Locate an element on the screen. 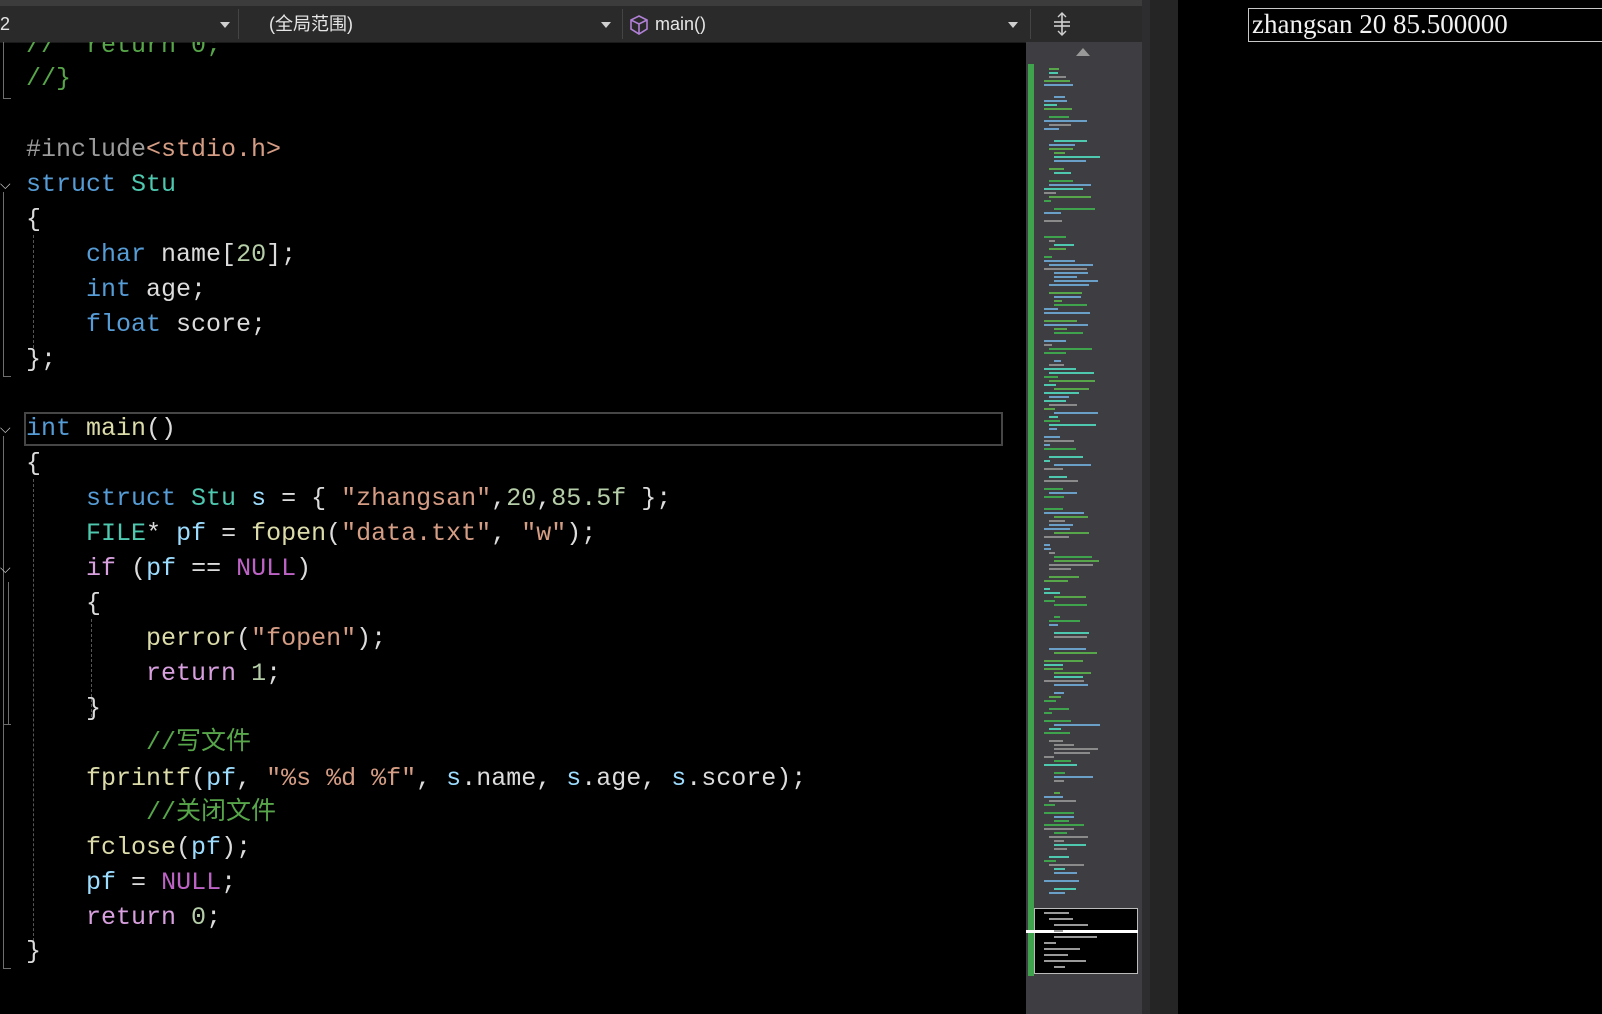 This screenshot has width=1602, height=1014. code-line: fclose(pf); is located at coordinates (169, 847).